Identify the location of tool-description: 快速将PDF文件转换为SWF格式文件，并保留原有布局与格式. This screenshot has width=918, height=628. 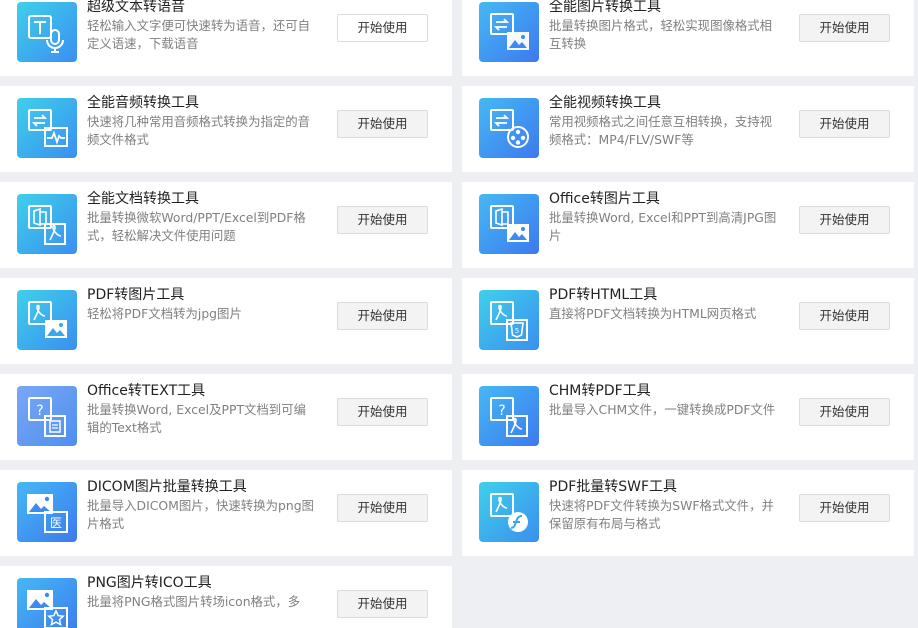
(661, 514).